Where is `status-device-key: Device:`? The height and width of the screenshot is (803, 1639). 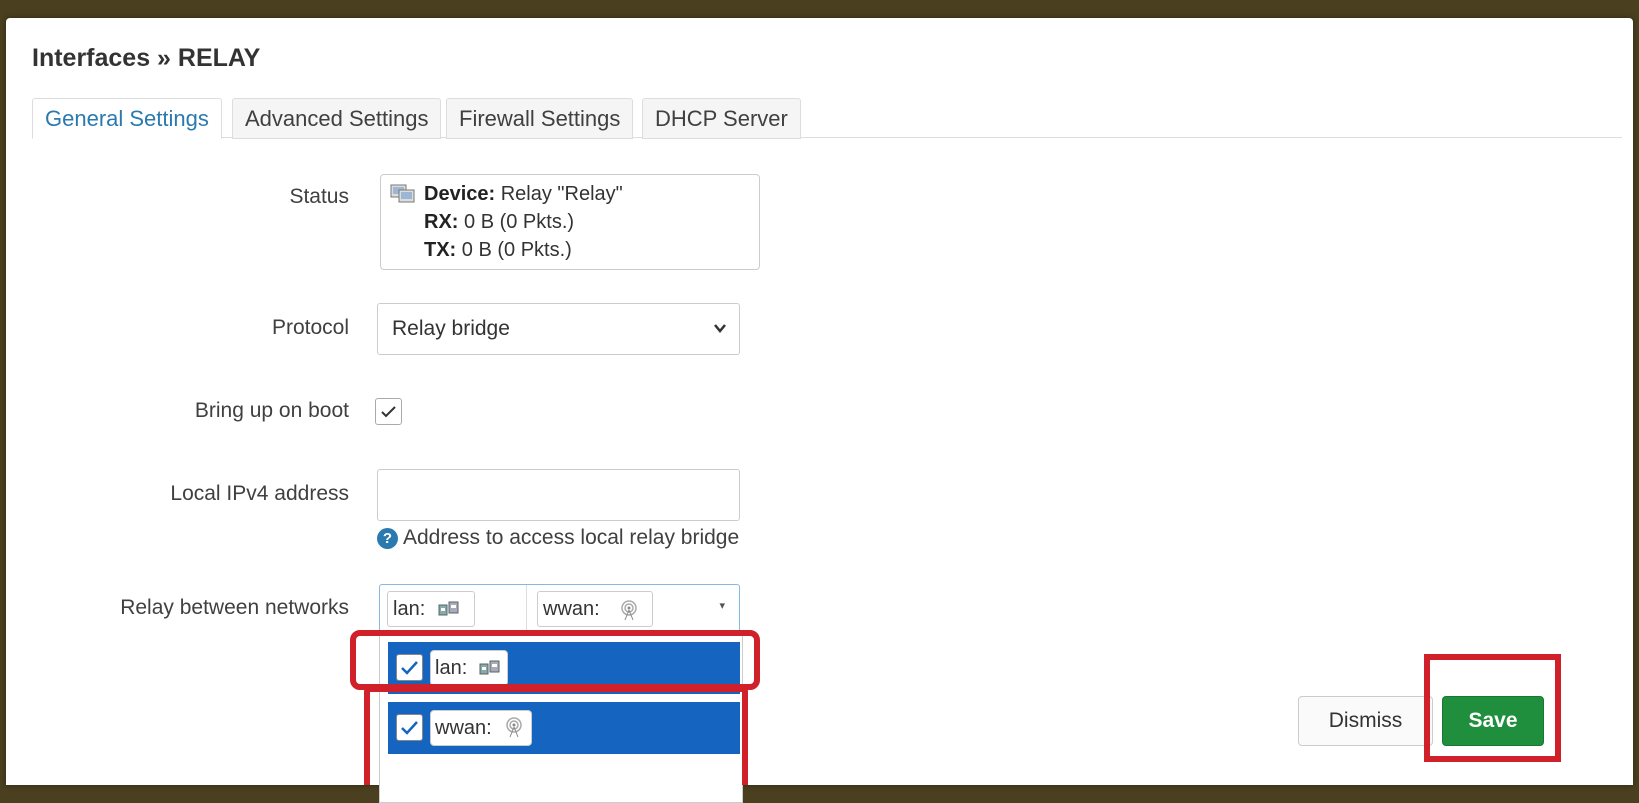 status-device-key: Device: is located at coordinates (460, 194).